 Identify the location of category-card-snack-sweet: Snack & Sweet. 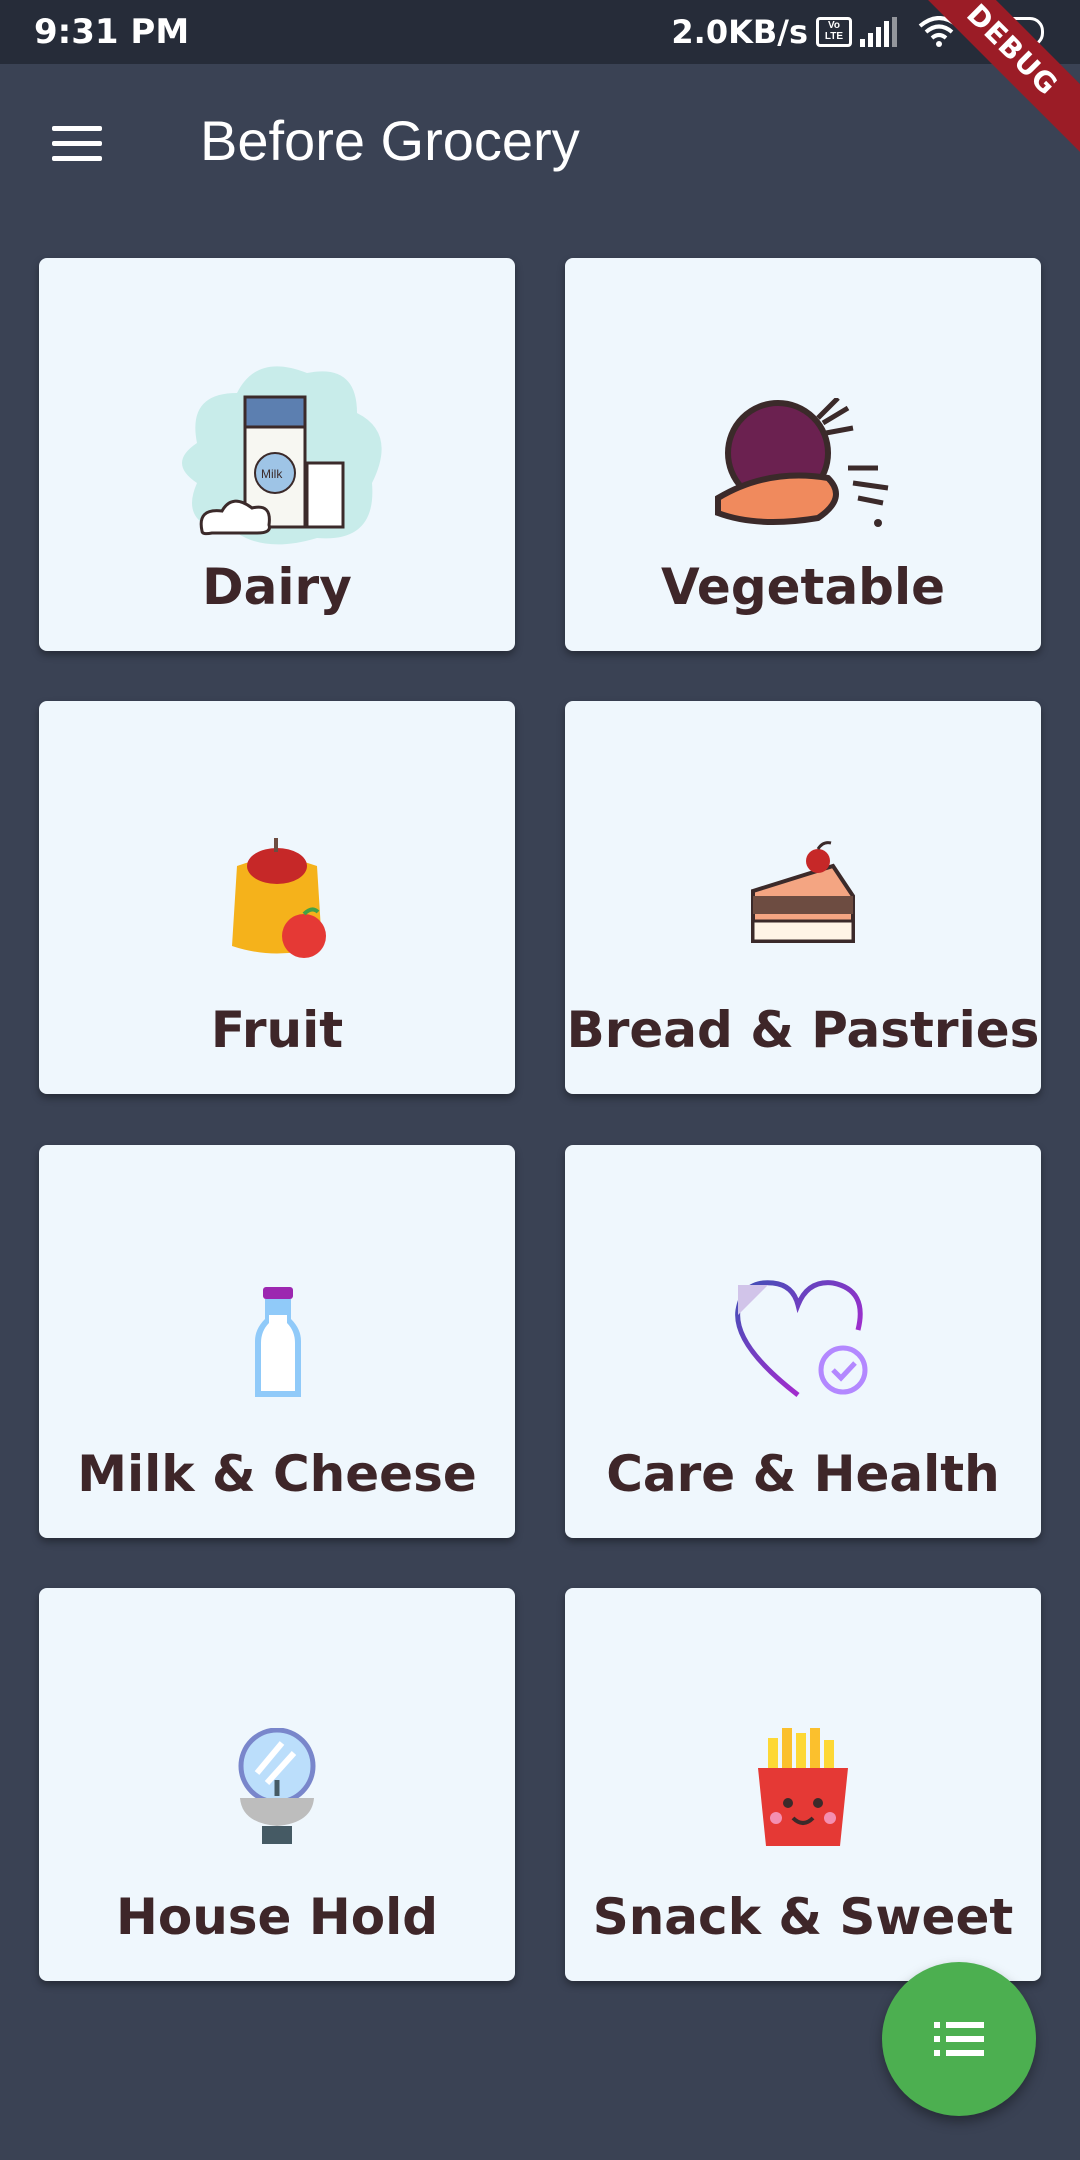
(803, 1784).